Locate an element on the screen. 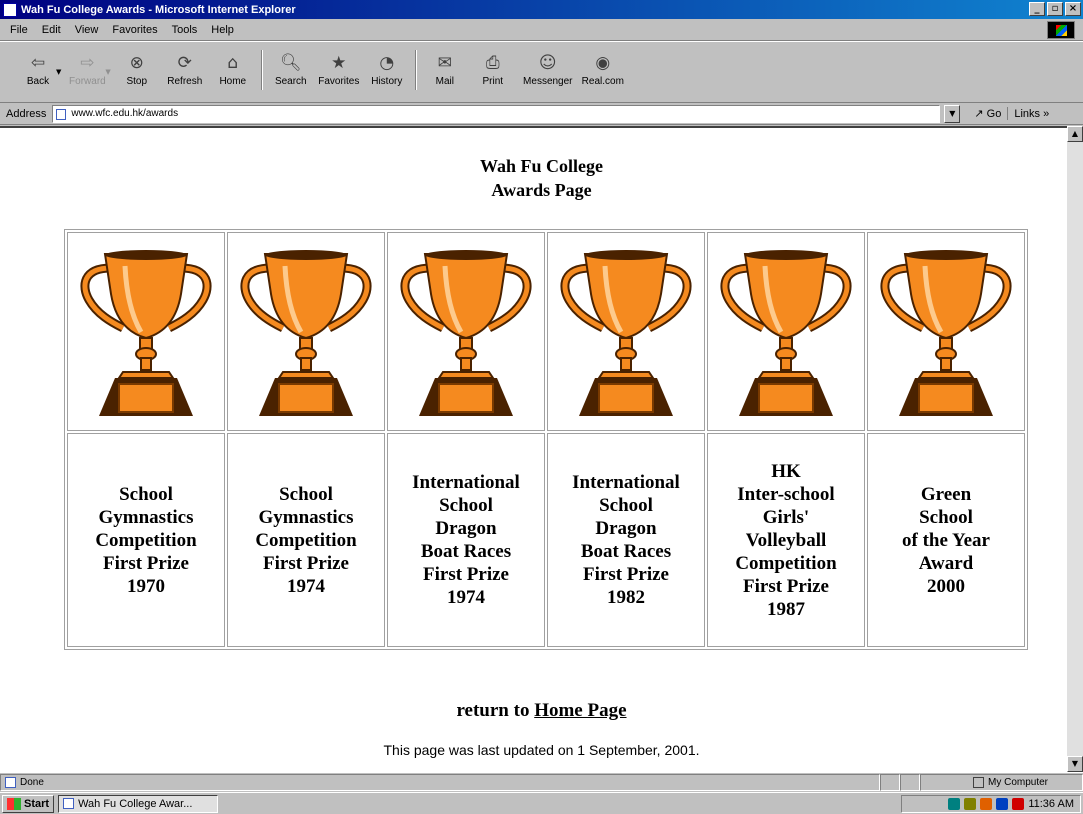 Image resolution: width=1083 pixels, height=814 pixels. menu-favorites: Favorites is located at coordinates (134, 30).